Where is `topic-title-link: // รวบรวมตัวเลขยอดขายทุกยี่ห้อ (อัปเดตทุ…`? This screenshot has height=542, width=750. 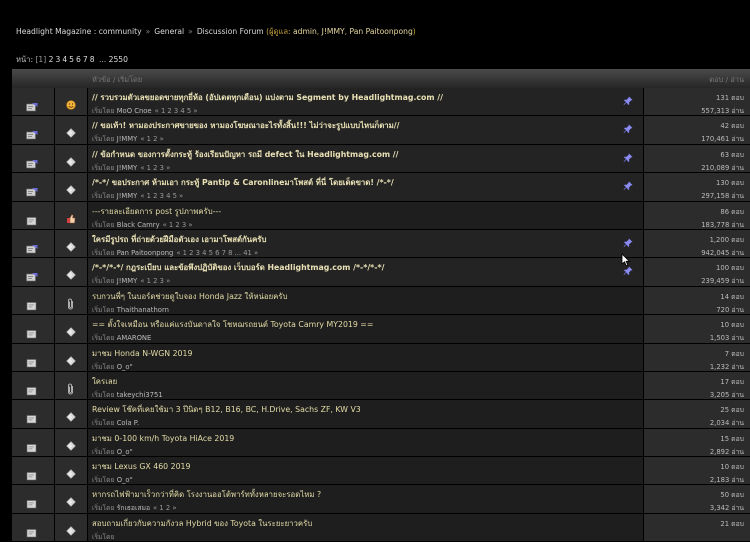
topic-title-link: // รวบรวมตัวเลขยอดขายทุกยี่ห้อ (อัปเดตทุ… is located at coordinates (267, 98).